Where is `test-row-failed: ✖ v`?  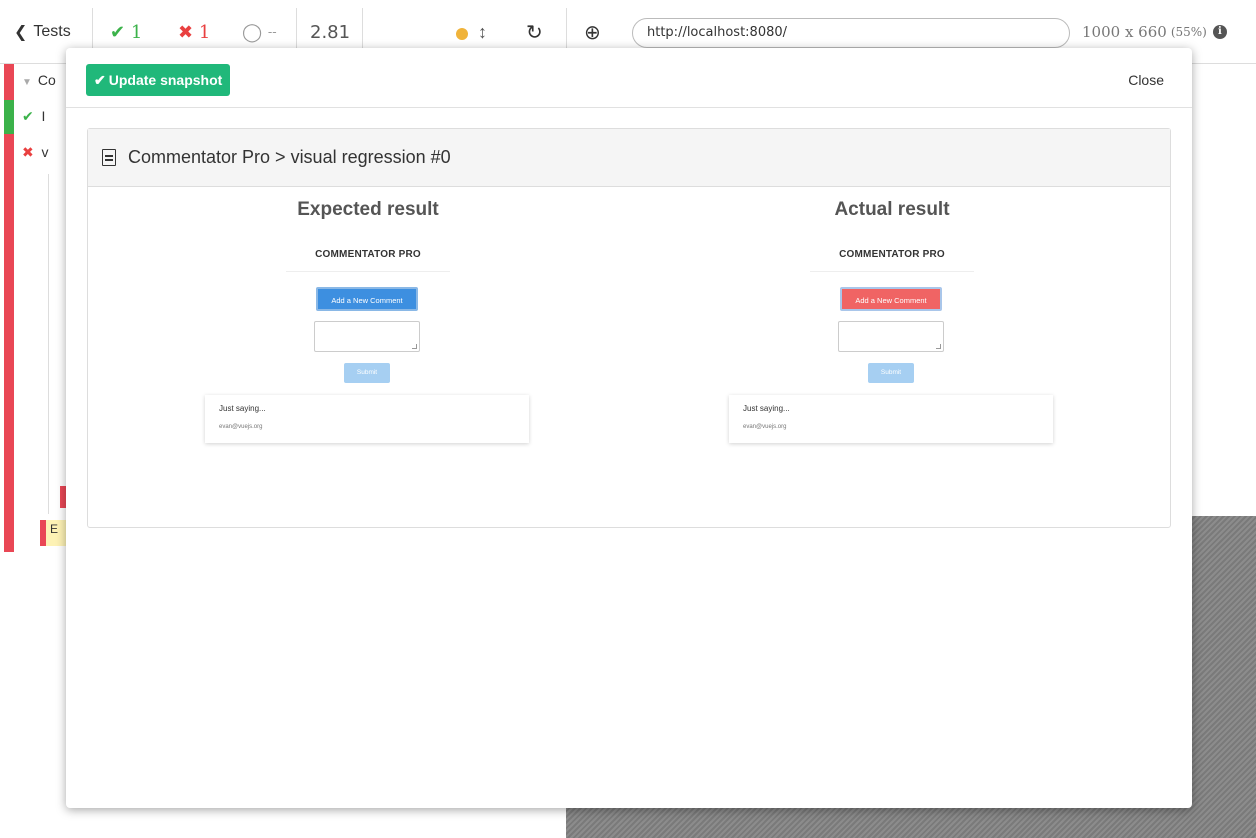
test-row-failed: ✖ v is located at coordinates (35, 152).